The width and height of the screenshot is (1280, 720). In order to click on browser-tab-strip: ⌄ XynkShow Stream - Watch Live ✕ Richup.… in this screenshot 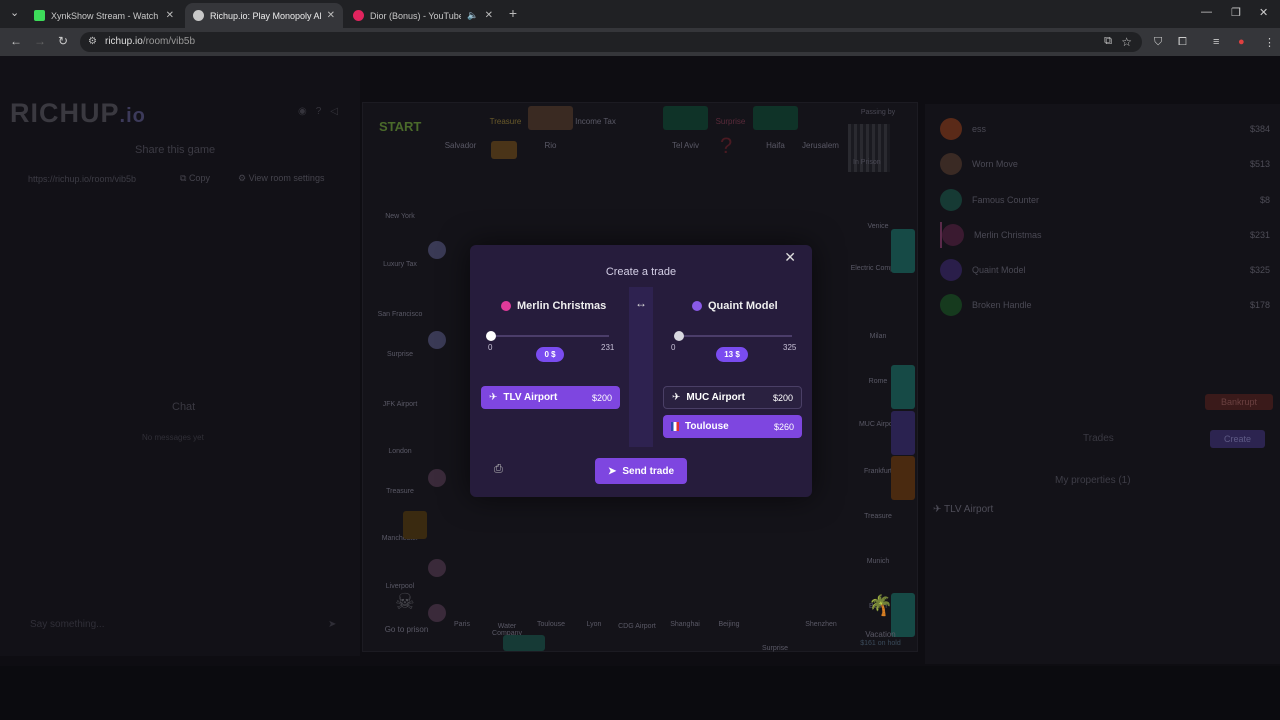, I will do `click(640, 14)`.